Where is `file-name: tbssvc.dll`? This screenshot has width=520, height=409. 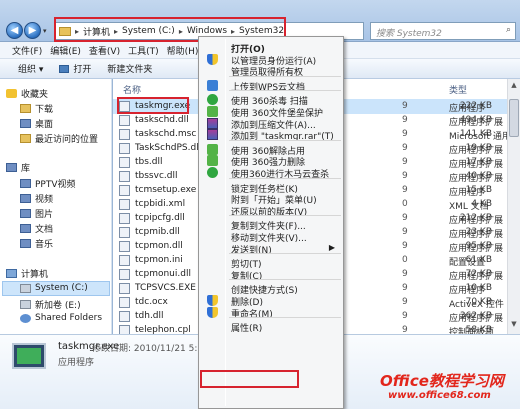
file-name: tbssvc.dll is located at coordinates (156, 176).